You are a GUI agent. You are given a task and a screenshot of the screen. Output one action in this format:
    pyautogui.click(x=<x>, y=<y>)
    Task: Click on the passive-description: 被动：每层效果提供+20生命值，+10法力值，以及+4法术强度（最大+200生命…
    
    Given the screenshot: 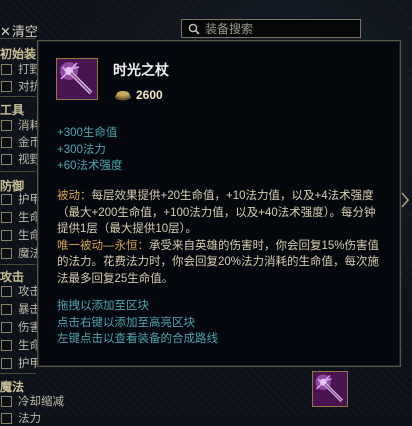 What is the action you would take?
    pyautogui.click(x=221, y=213)
    